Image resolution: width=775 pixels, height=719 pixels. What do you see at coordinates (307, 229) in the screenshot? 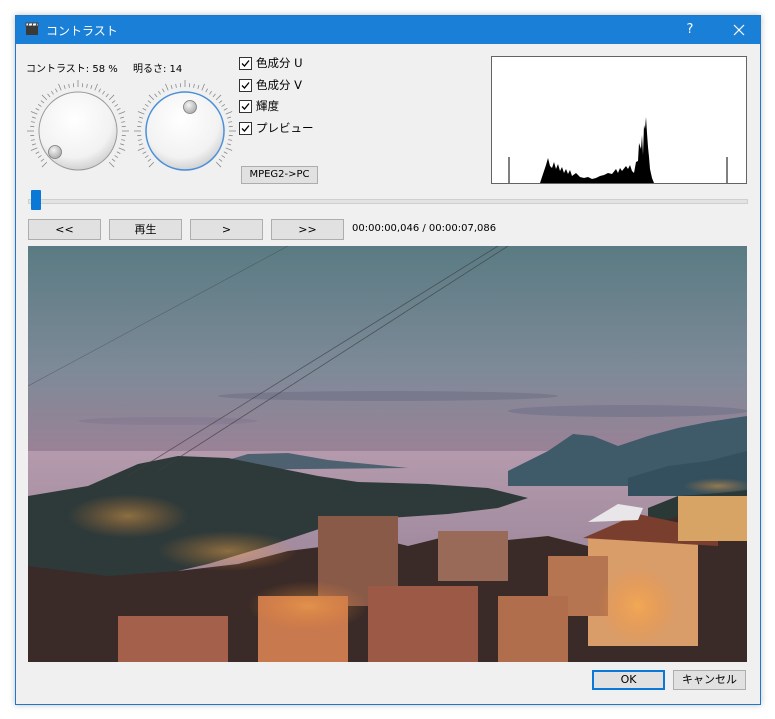
I see `fast-forward-button: >>` at bounding box center [307, 229].